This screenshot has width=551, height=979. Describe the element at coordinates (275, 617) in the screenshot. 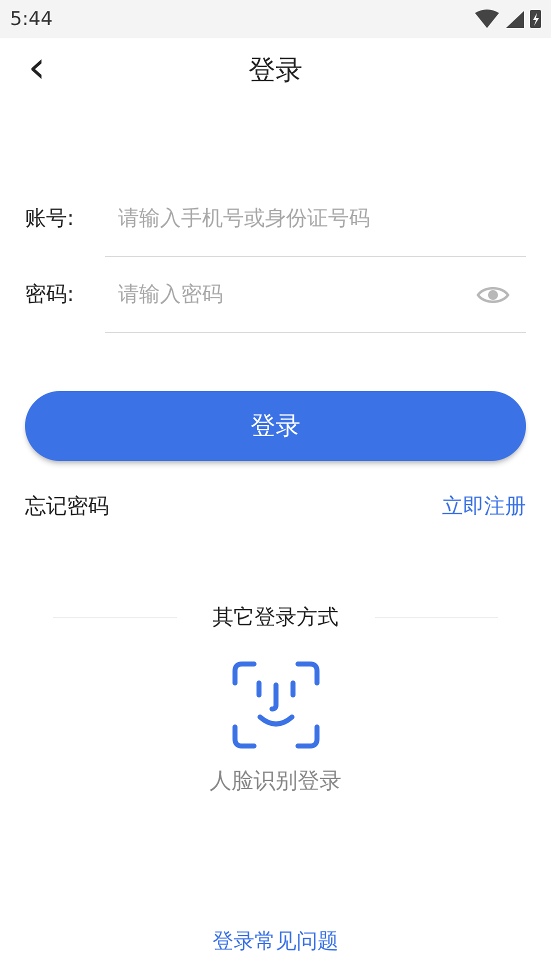

I see `section-title: 其它登录方式` at that location.